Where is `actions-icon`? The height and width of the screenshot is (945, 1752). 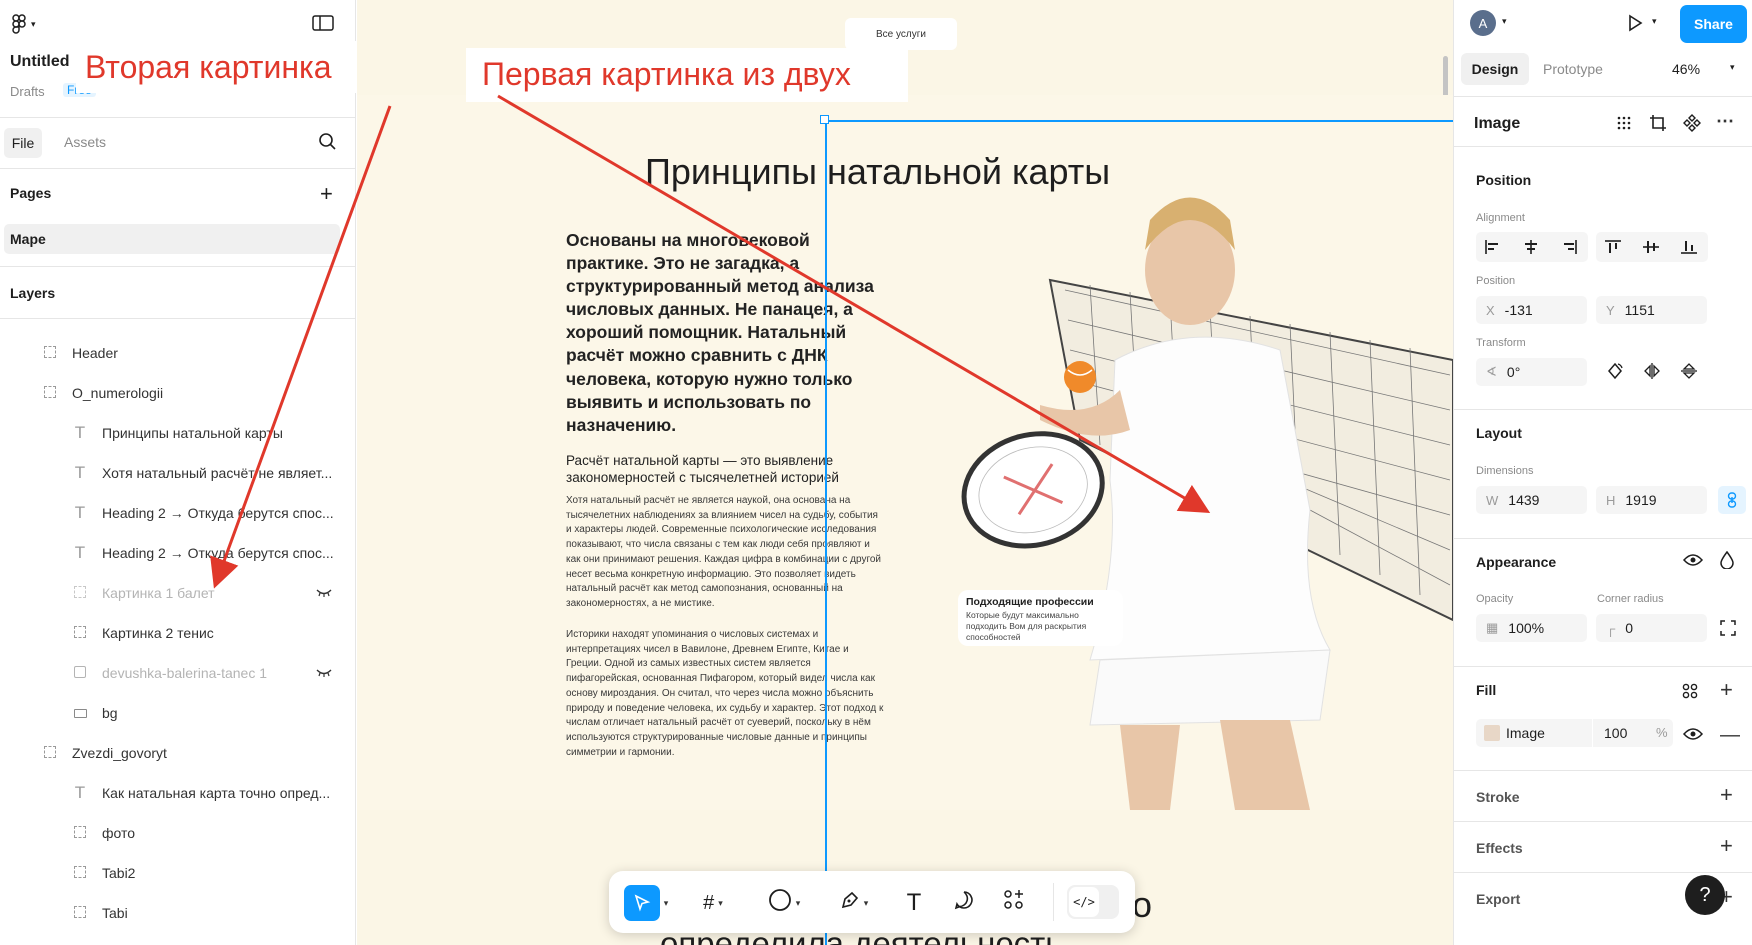 actions-icon is located at coordinates (1014, 903).